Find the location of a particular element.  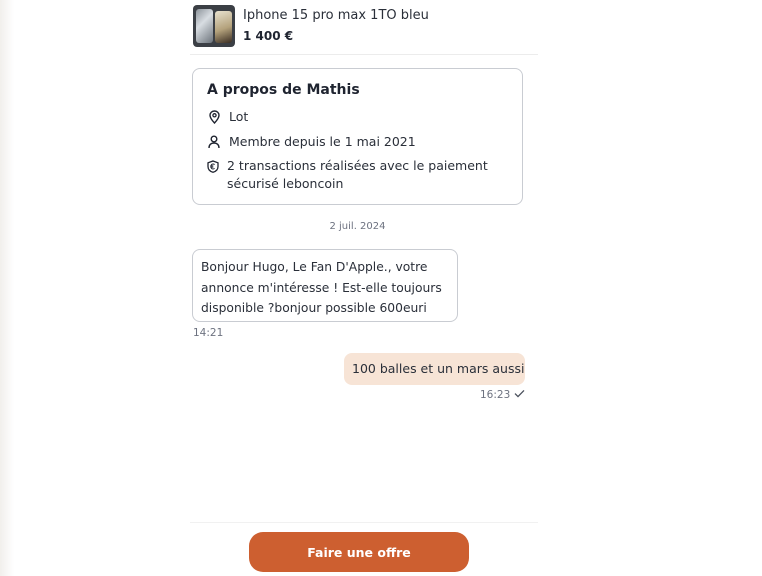

check-icon is located at coordinates (519, 395).